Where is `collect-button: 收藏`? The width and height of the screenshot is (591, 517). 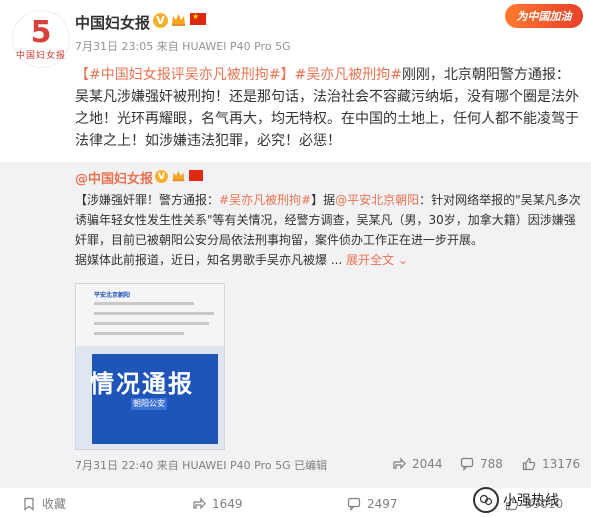
collect-button: 收藏 is located at coordinates (44, 503).